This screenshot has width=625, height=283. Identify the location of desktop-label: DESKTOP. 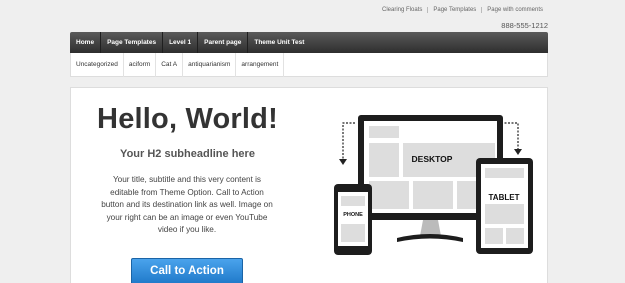
(432, 159).